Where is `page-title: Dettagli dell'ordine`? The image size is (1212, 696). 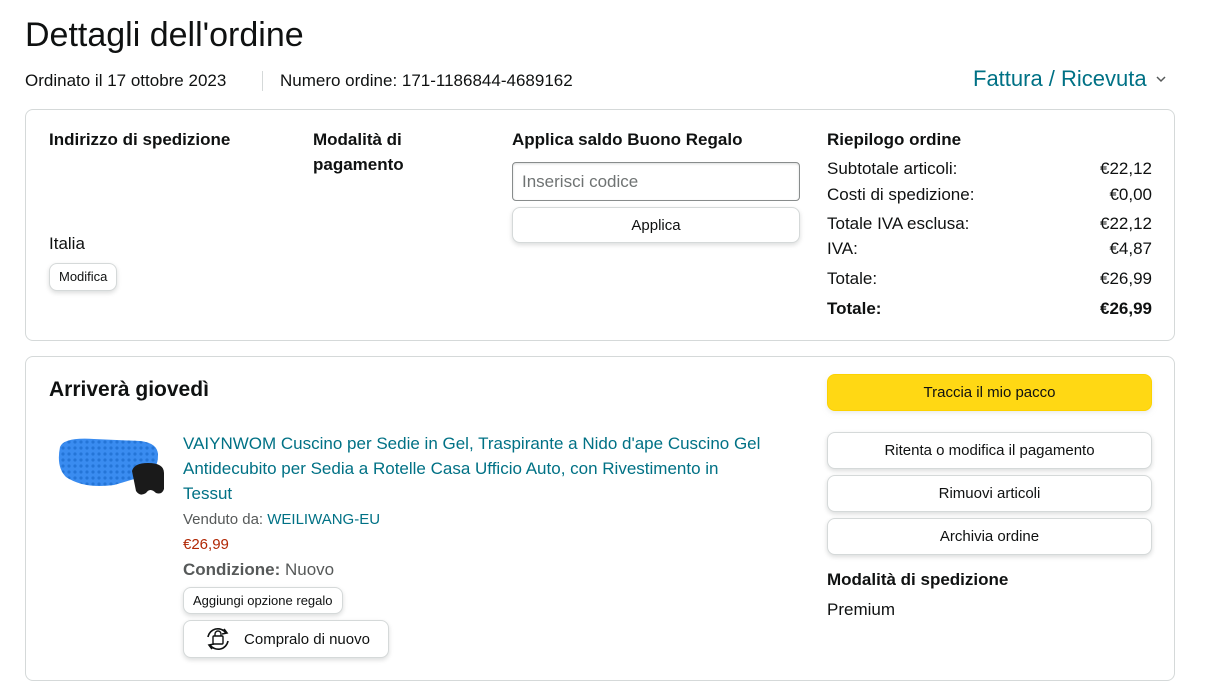 page-title: Dettagli dell'ordine is located at coordinates (164, 35).